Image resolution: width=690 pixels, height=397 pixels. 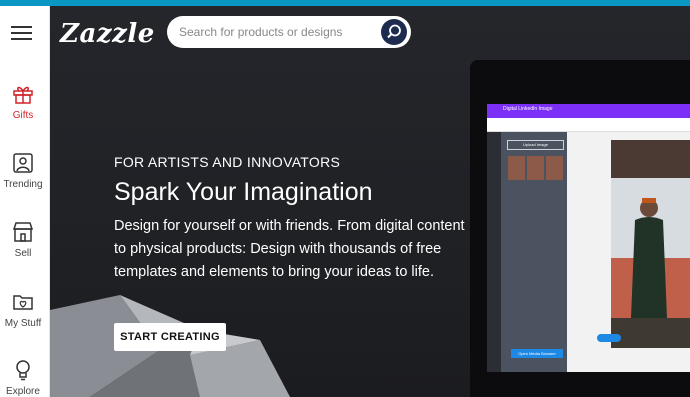 What do you see at coordinates (528, 109) in the screenshot?
I see `editor-title: Digital LinkedIn Image` at bounding box center [528, 109].